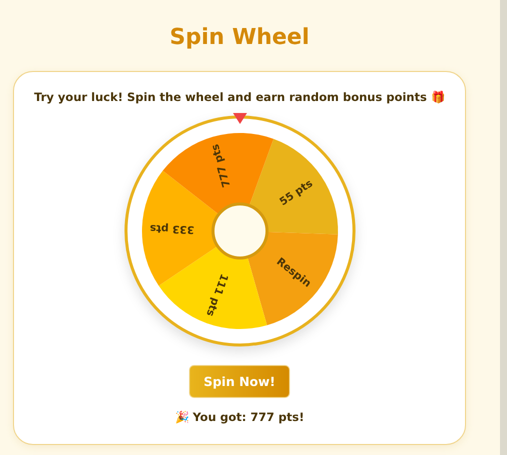  What do you see at coordinates (239, 38) in the screenshot?
I see `page-title: Spin Wheel` at bounding box center [239, 38].